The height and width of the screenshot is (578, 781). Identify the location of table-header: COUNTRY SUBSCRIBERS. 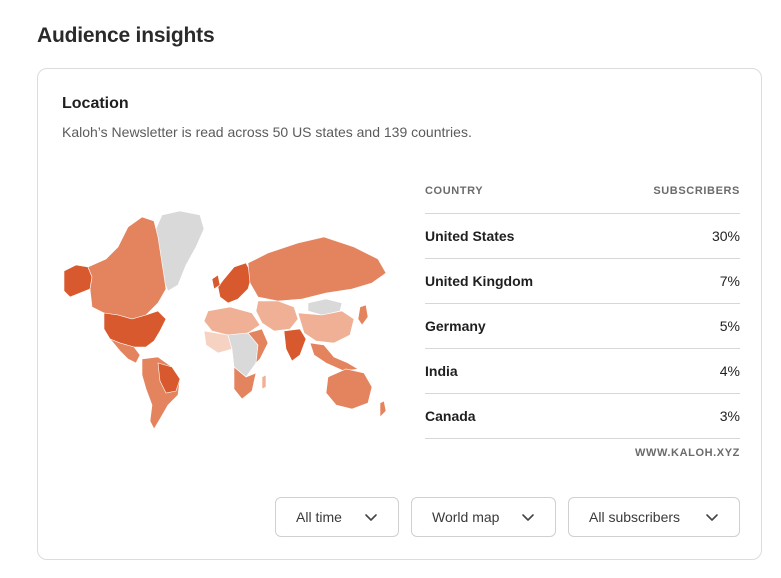
(582, 193).